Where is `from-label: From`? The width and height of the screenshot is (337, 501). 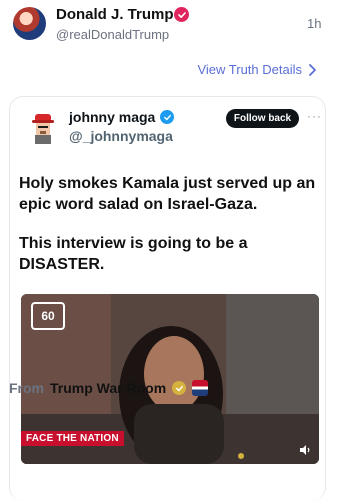 from-label: From is located at coordinates (26, 388).